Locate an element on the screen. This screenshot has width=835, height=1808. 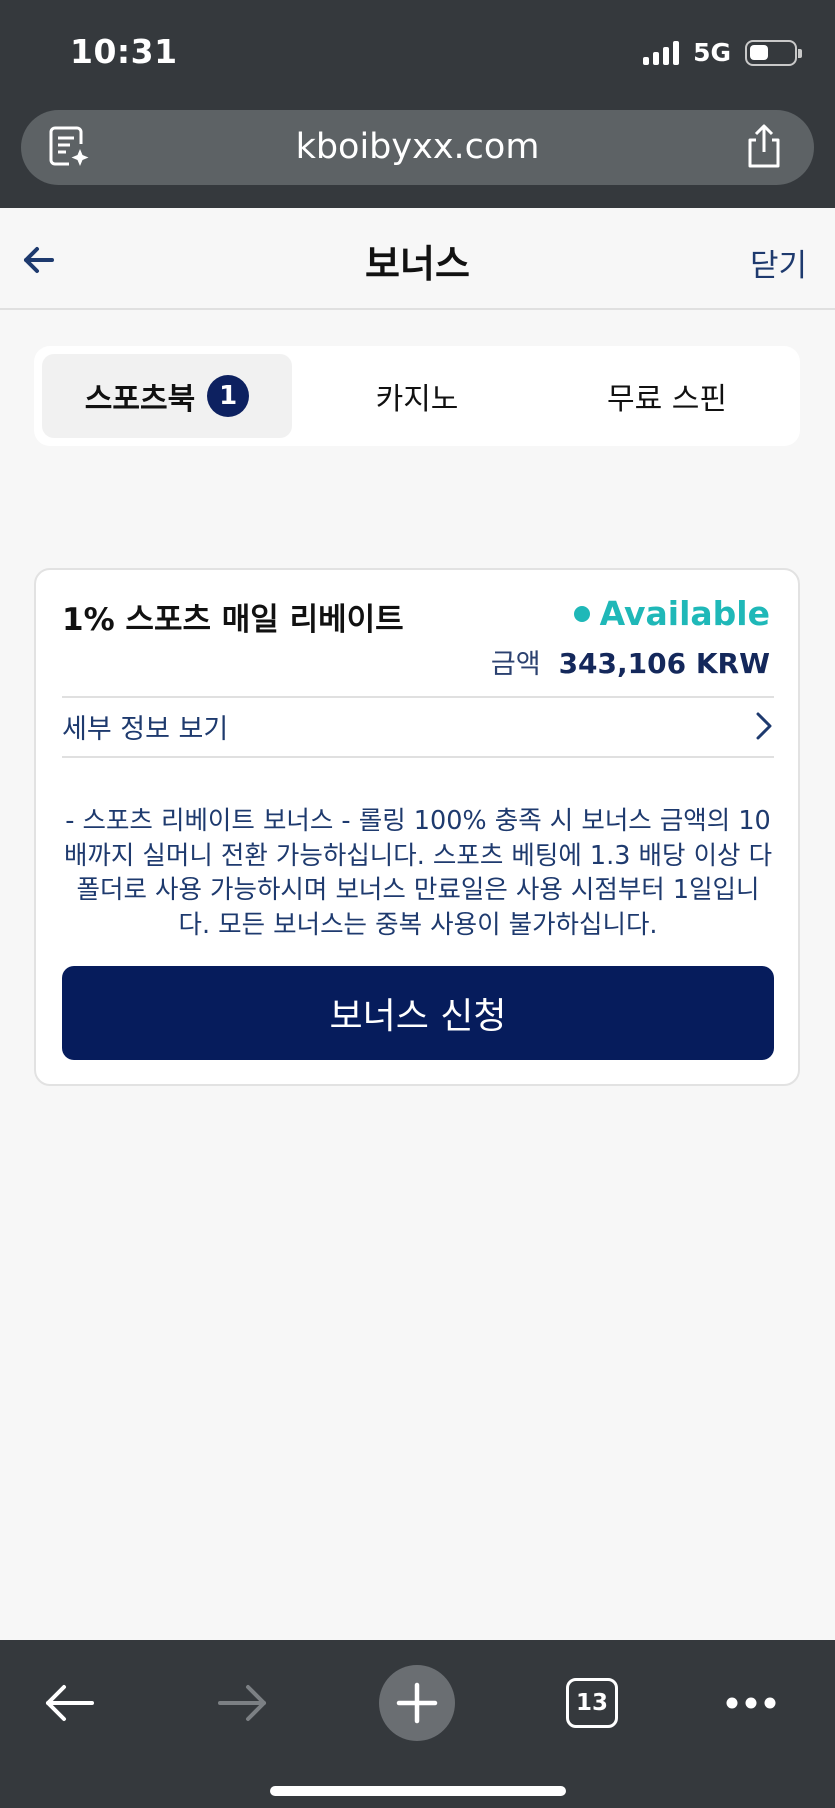
apply-bonus-button: 보너스 신청 is located at coordinates (418, 1013).